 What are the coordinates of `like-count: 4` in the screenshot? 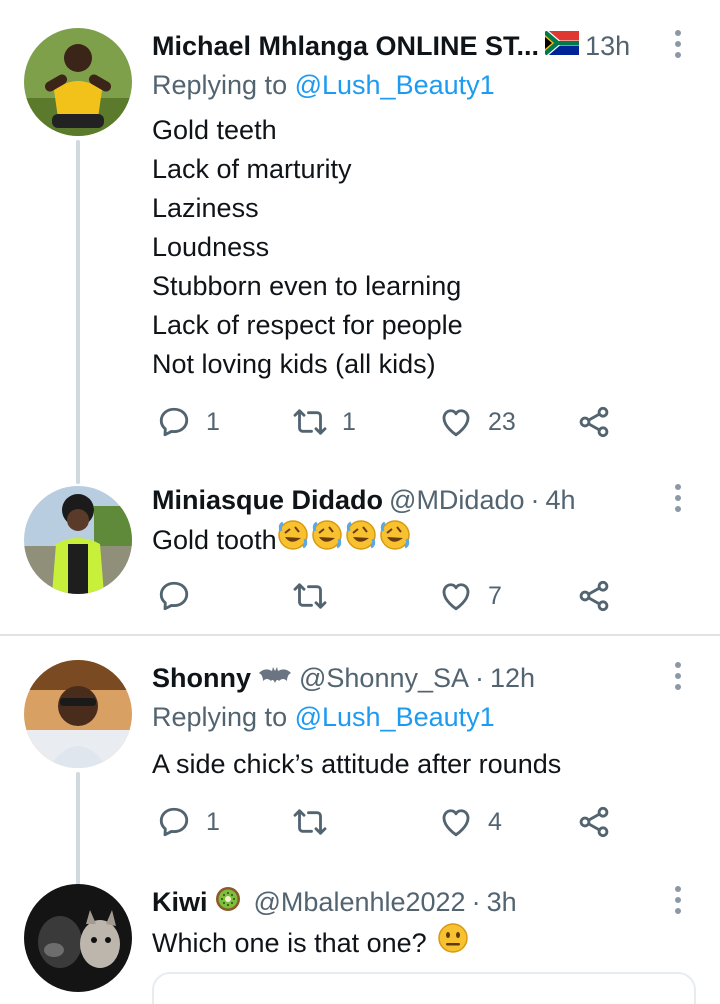 It's located at (495, 821).